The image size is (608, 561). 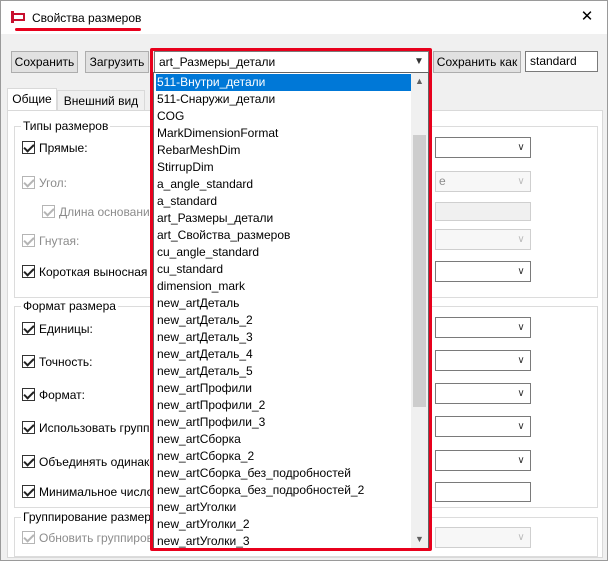 I want to click on group-title-types: Типы размеров, so click(x=66, y=126).